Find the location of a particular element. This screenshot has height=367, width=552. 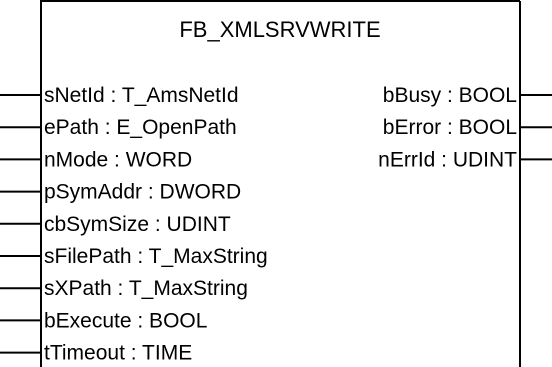

output-pin-label-bError: bError : BOOL is located at coordinates (450, 127).